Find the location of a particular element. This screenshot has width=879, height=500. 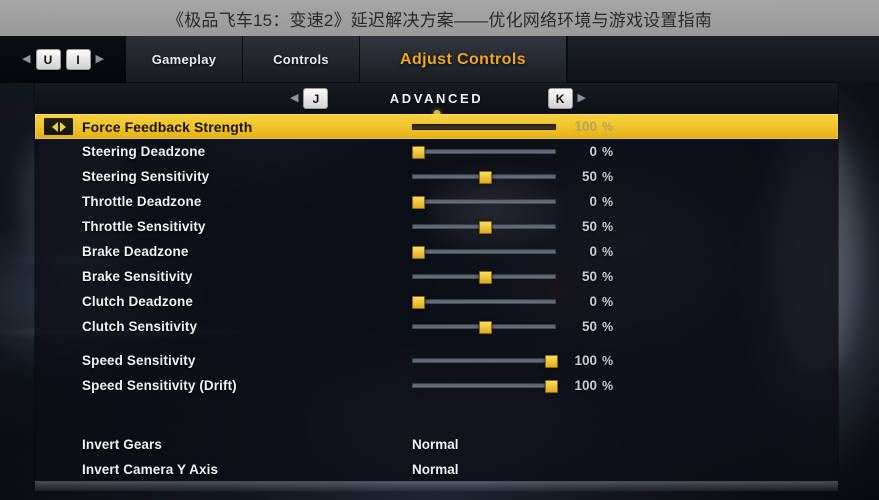

tab-adjust-controls: Adjust Controls is located at coordinates (463, 59).